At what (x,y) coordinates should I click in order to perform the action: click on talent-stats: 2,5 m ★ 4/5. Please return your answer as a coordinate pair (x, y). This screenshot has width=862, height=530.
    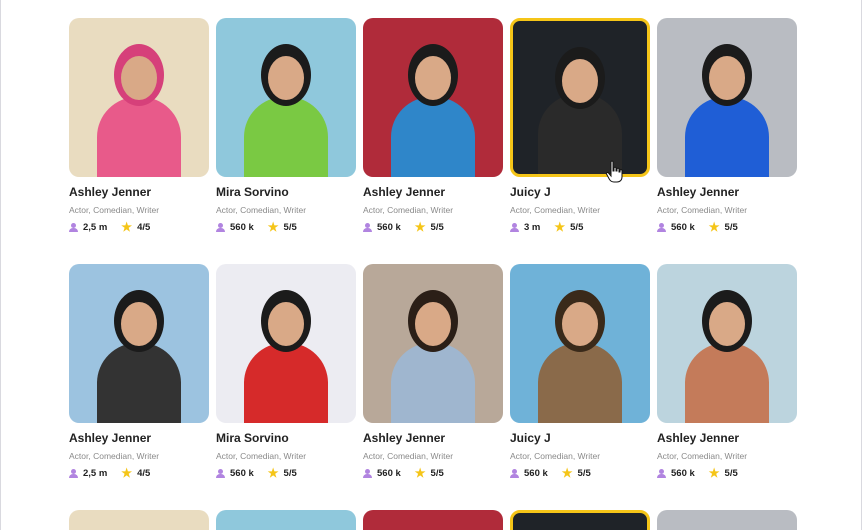
    Looking at the image, I should click on (139, 473).